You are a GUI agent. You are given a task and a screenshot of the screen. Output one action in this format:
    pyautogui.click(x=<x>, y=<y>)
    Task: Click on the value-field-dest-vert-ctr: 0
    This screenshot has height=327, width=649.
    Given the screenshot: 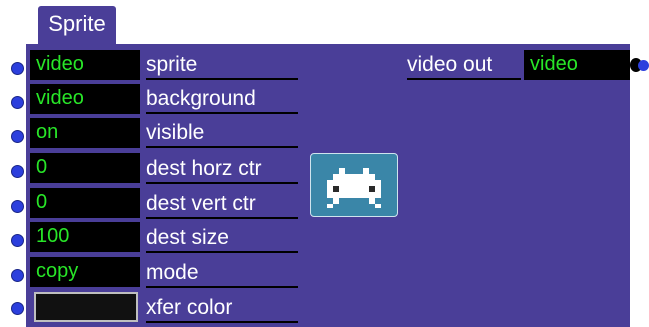 What is the action you would take?
    pyautogui.click(x=85, y=203)
    